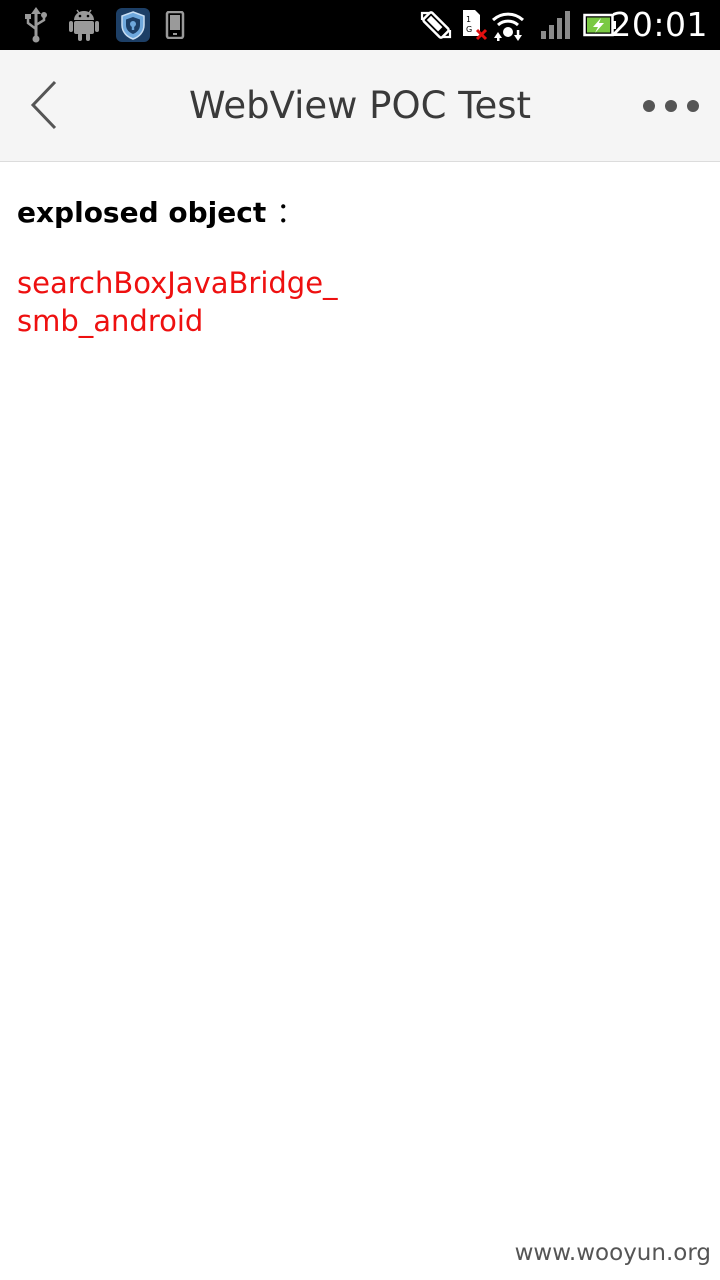  I want to click on heading-label: explosed object, so click(142, 212).